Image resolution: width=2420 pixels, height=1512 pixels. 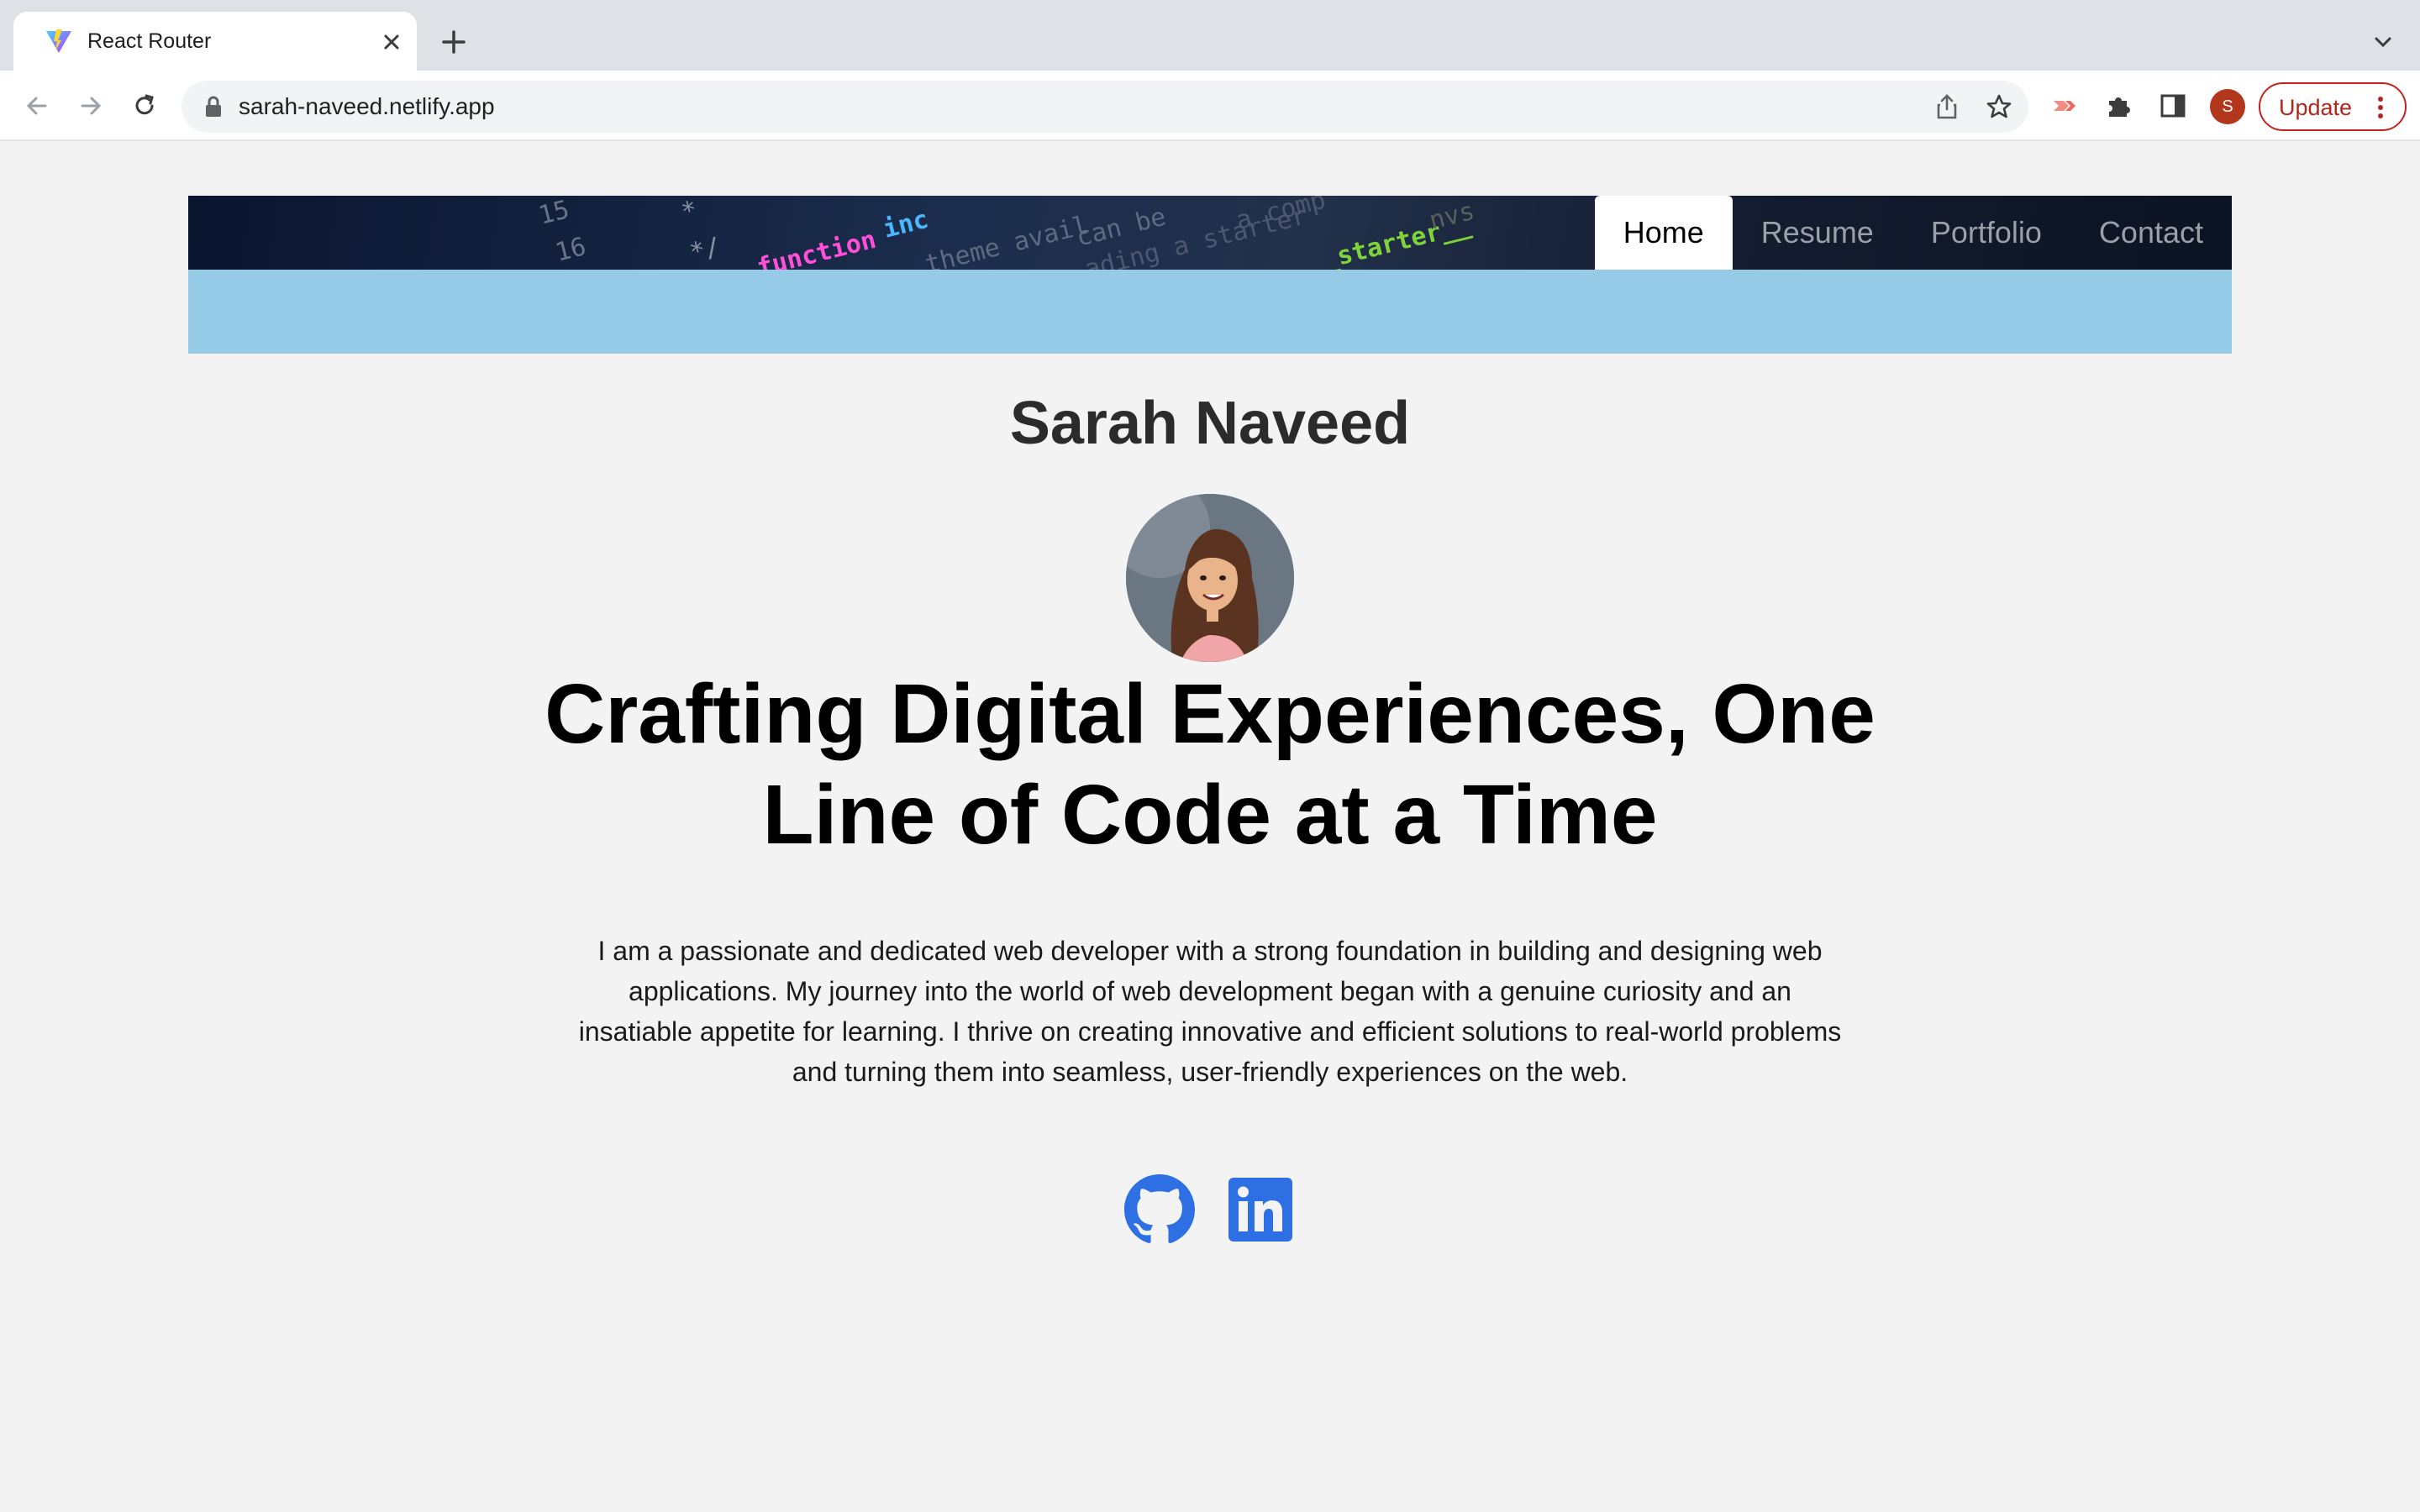 I want to click on extension-icon, so click(x=2065, y=106).